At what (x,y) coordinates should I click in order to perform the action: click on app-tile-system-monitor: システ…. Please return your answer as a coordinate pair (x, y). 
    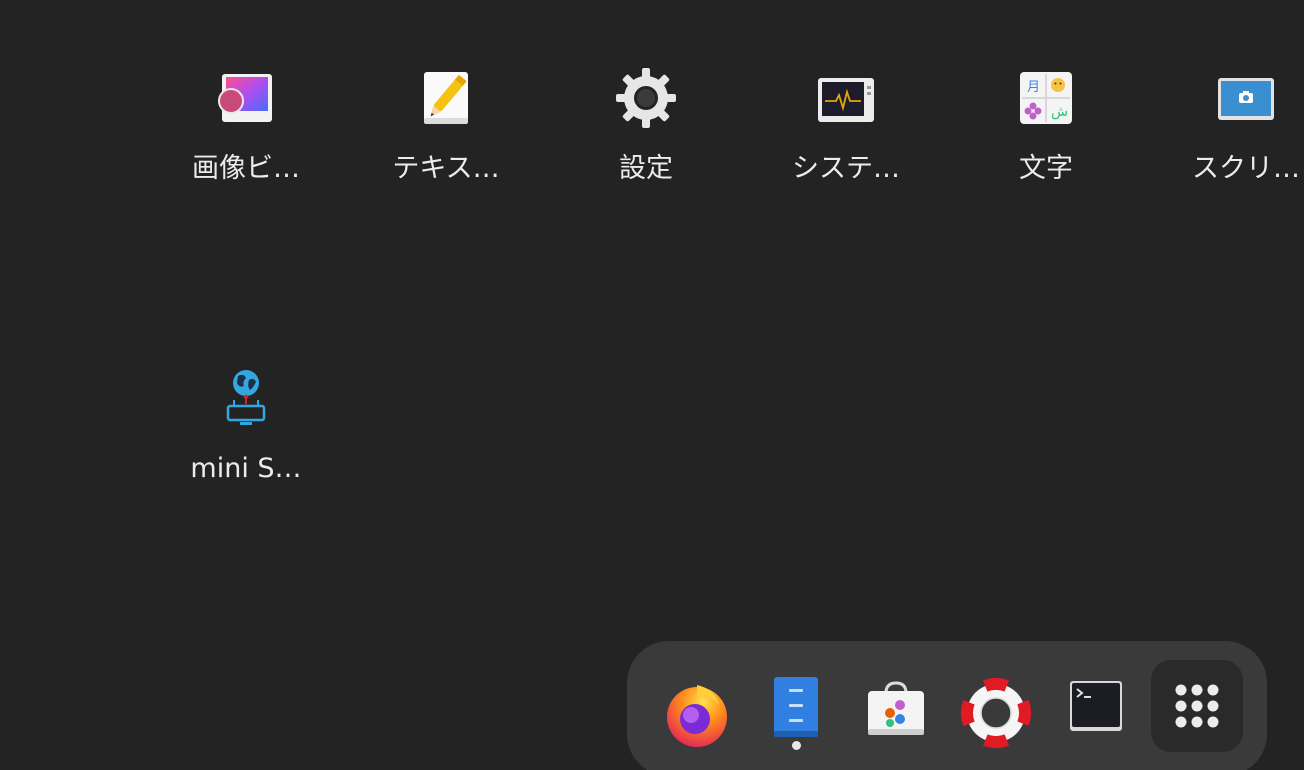
    Looking at the image, I should click on (846, 95).